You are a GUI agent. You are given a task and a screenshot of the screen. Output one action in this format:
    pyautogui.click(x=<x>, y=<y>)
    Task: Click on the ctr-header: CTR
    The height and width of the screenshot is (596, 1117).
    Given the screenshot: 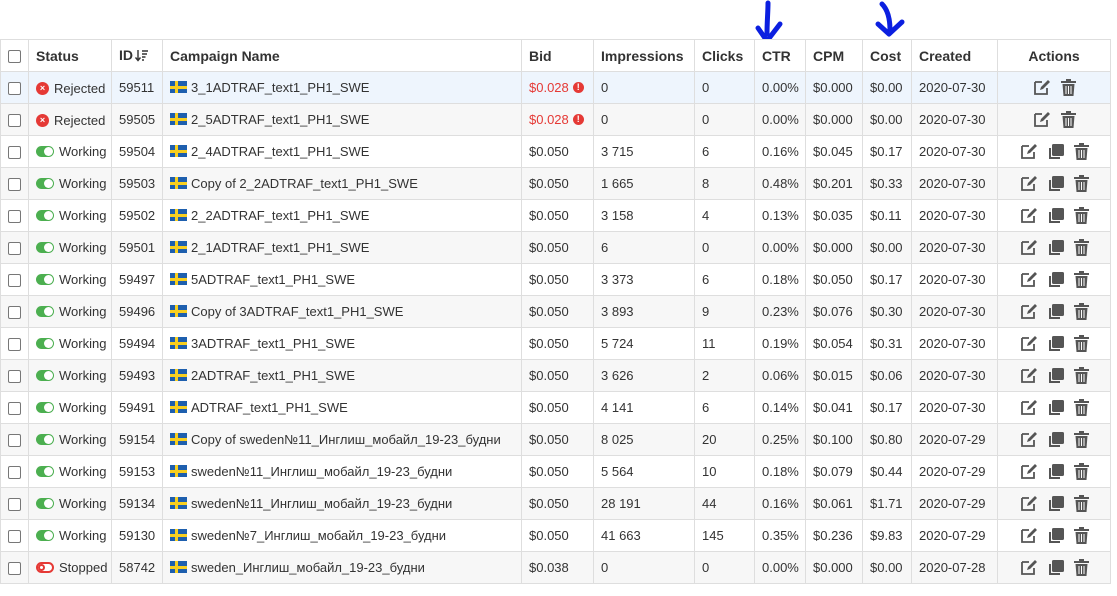 What is the action you would take?
    pyautogui.click(x=780, y=55)
    